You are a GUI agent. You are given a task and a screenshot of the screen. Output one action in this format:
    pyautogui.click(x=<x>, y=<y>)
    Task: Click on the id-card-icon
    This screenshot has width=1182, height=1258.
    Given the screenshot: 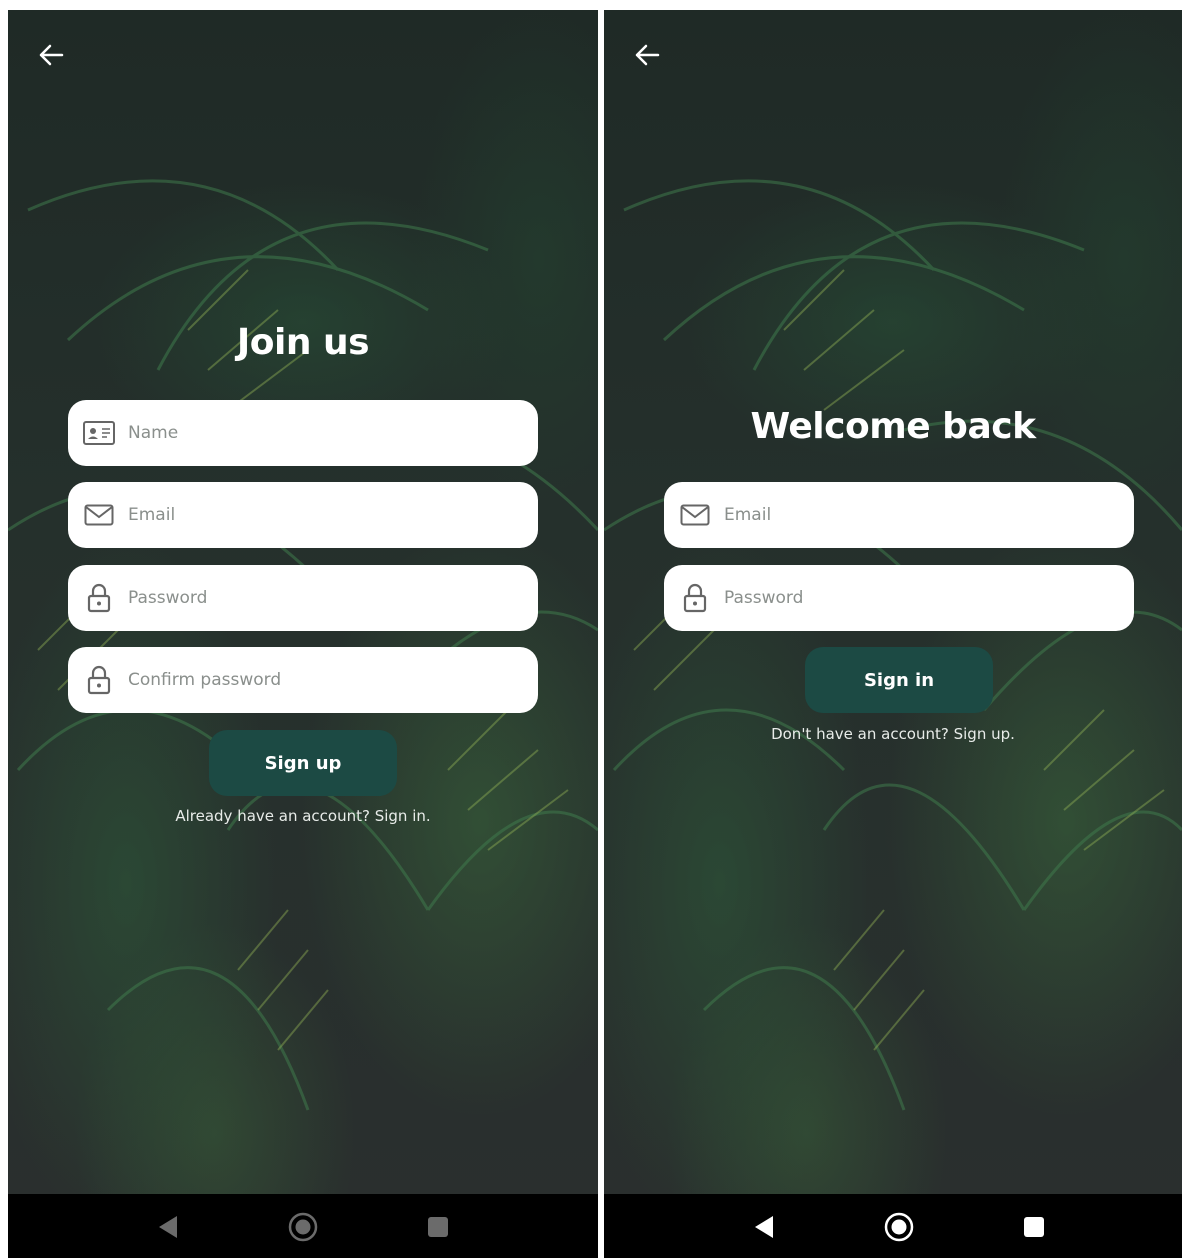 What is the action you would take?
    pyautogui.click(x=99, y=433)
    